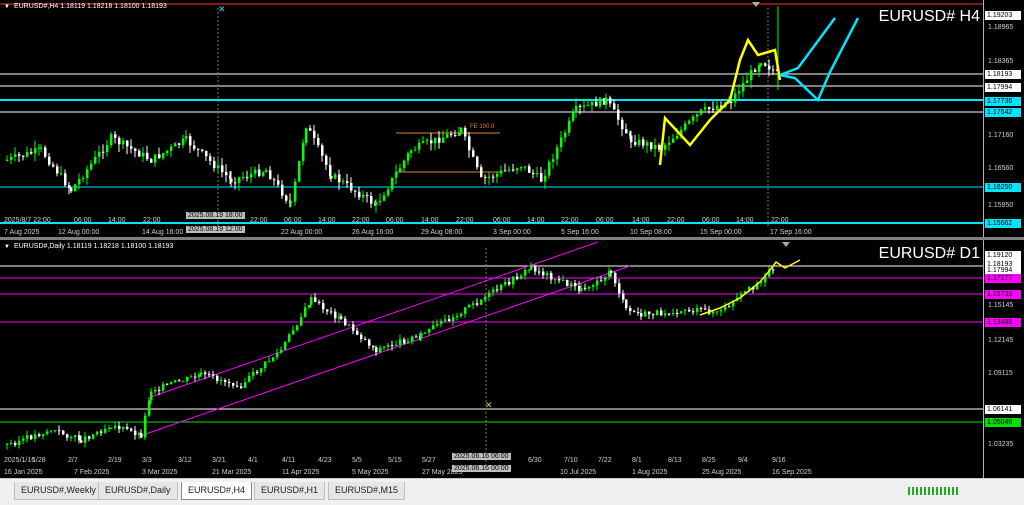 This screenshot has width=1024, height=505. I want to click on date-tick: 11 Apr 2025, so click(301, 472).